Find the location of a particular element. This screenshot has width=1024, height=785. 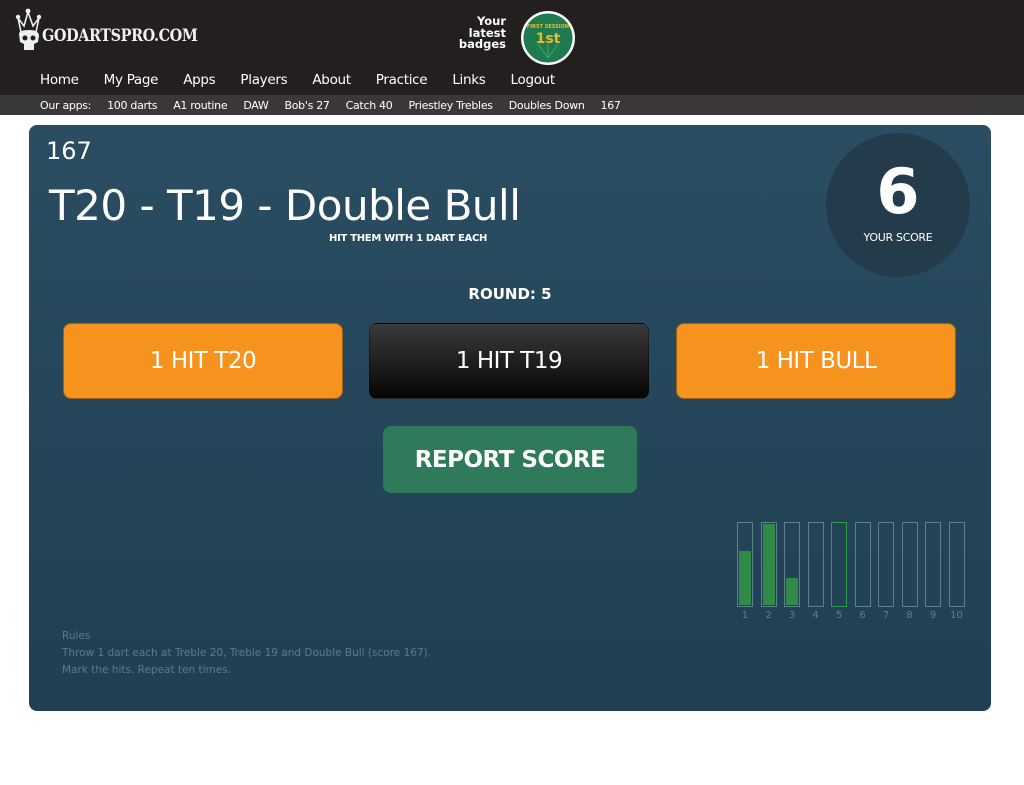

app-link-bobs-27: Bob's 27 is located at coordinates (307, 105).